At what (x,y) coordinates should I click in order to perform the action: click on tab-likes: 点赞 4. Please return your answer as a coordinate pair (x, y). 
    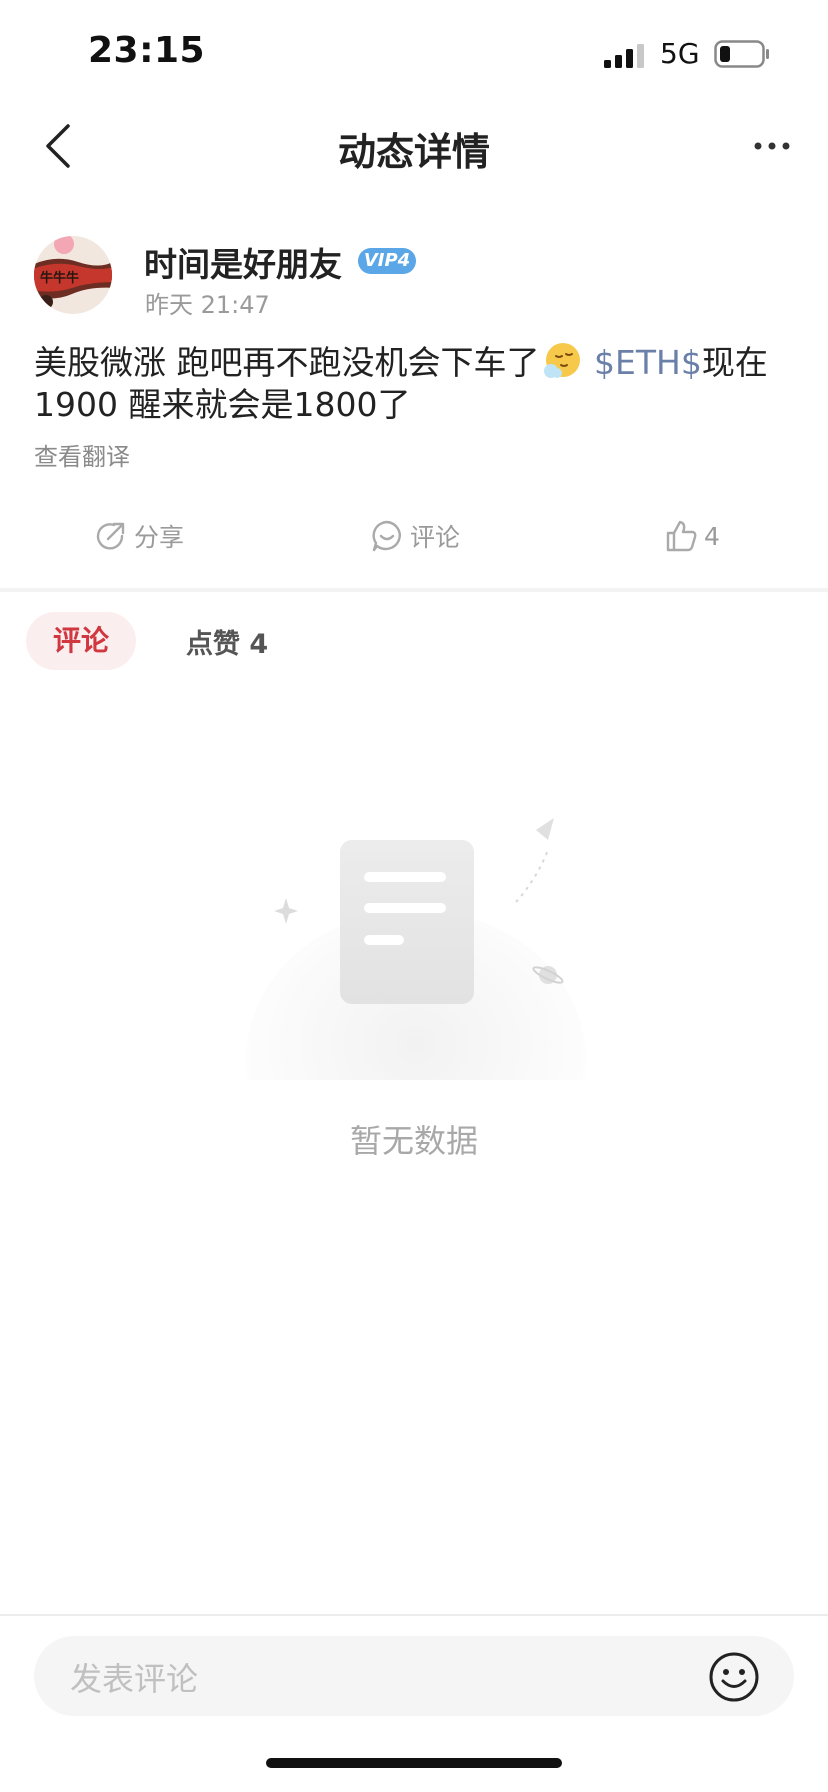
    Looking at the image, I should click on (227, 641).